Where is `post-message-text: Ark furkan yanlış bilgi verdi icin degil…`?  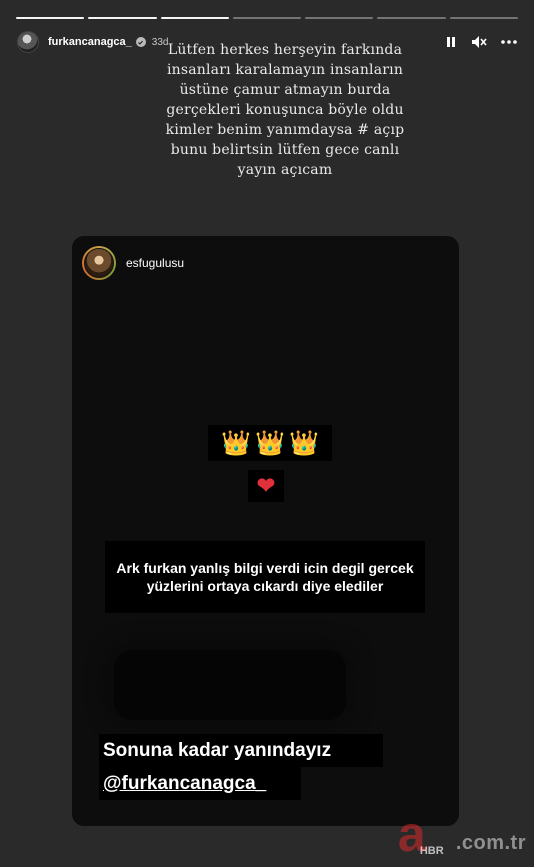
post-message-text: Ark furkan yanlış bilgi verdi icin degil… is located at coordinates (265, 577).